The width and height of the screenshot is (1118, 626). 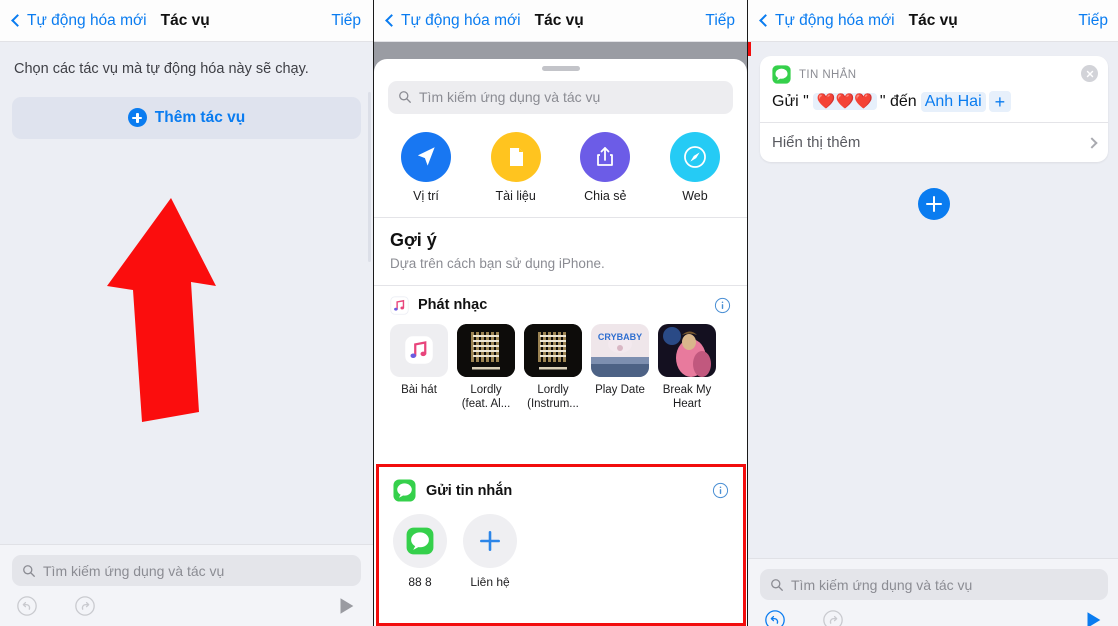 I want to click on message-tile-caption: 88 8, so click(x=420, y=582).